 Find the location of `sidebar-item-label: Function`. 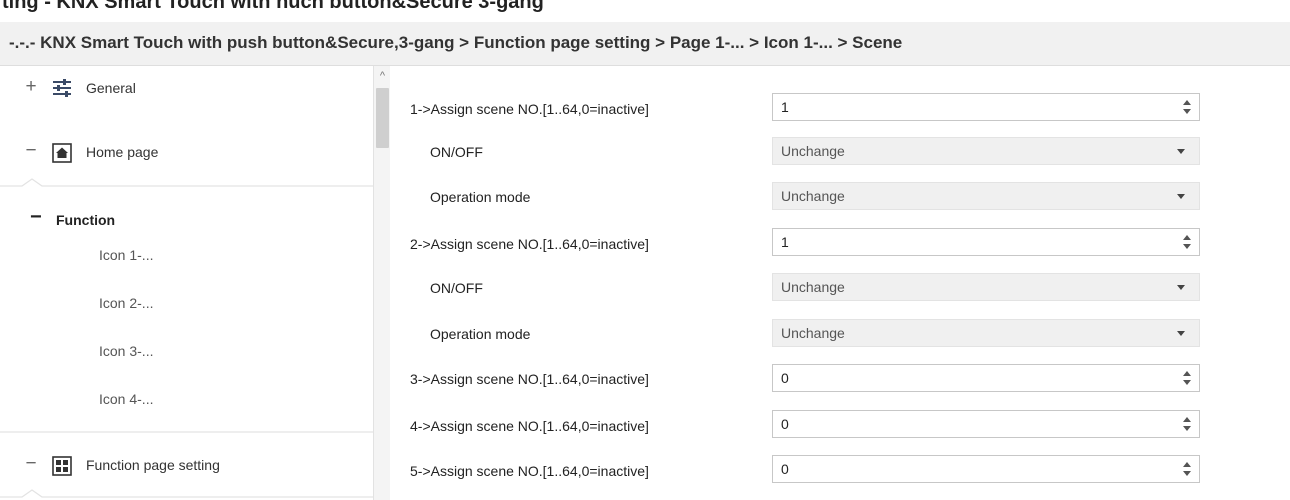

sidebar-item-label: Function is located at coordinates (86, 220).